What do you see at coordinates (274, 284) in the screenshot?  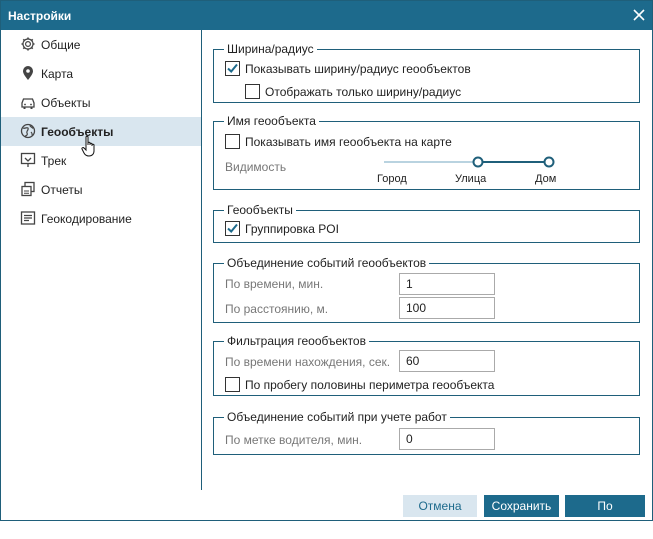 I see `by-time-label: По времени, мин.` at bounding box center [274, 284].